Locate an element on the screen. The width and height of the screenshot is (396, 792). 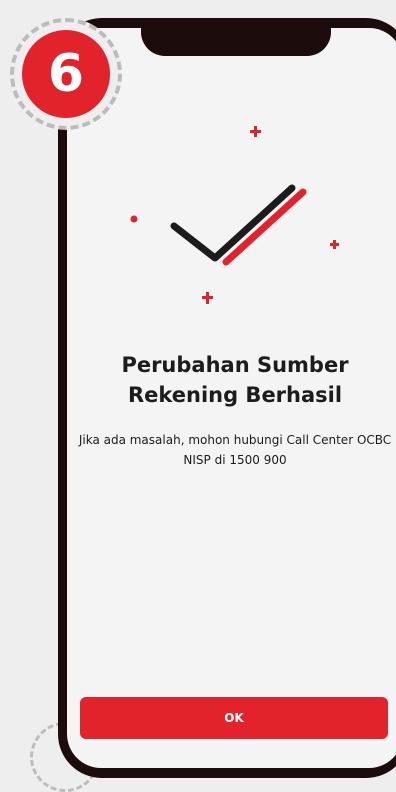
sparkle-dot-icon is located at coordinates (134, 219).